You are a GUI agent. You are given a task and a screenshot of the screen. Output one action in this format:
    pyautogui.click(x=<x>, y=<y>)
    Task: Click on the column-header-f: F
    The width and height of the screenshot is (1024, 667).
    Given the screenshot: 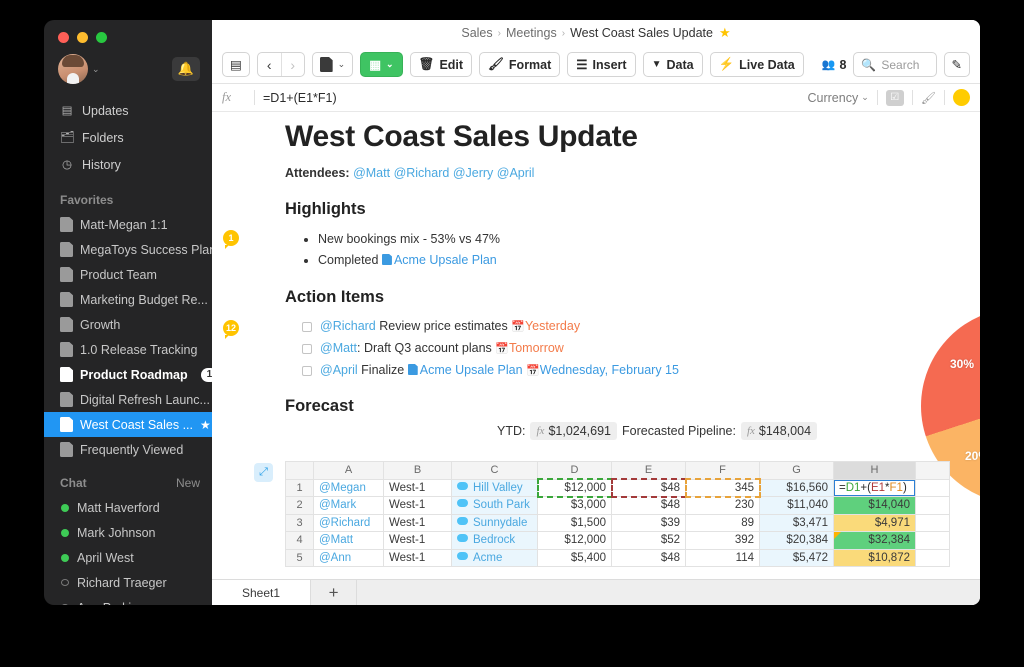 What is the action you would take?
    pyautogui.click(x=722, y=470)
    